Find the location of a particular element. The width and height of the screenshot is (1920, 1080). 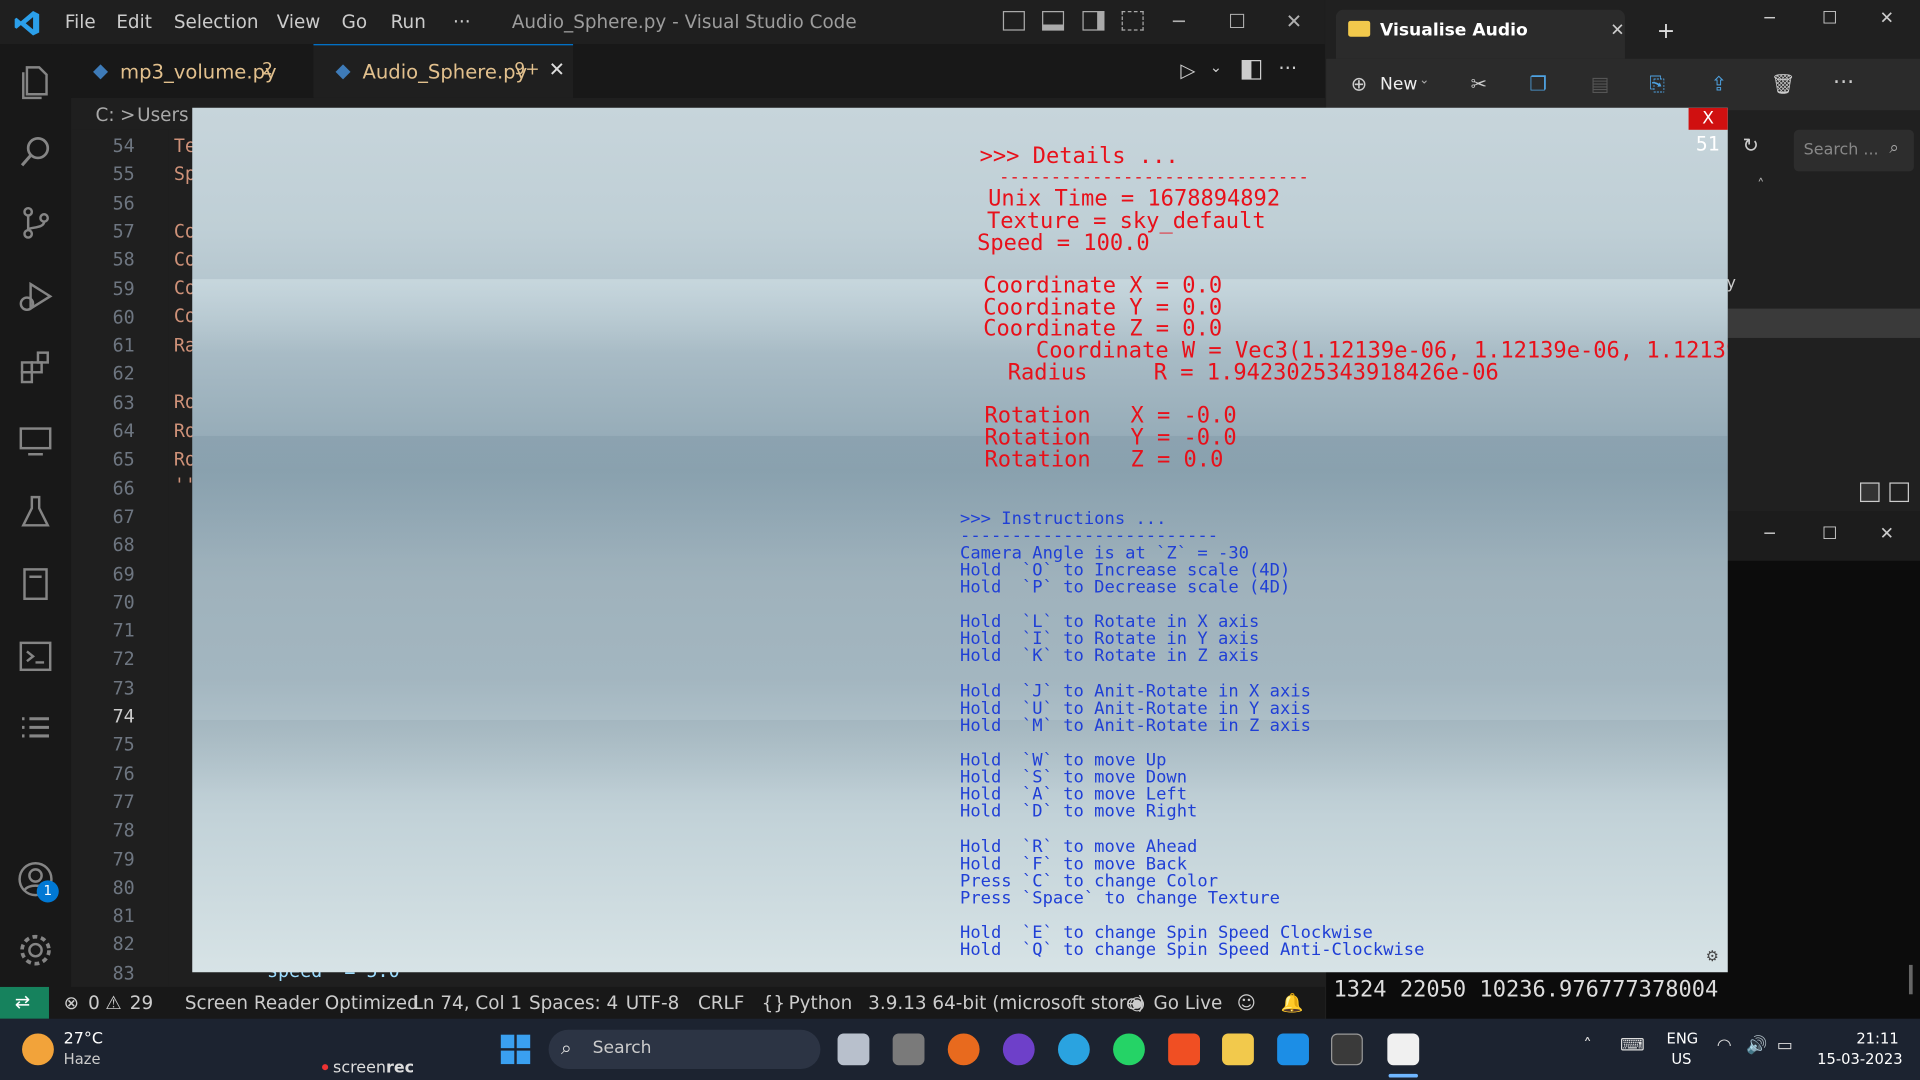

split-editor-icon is located at coordinates (1251, 70).